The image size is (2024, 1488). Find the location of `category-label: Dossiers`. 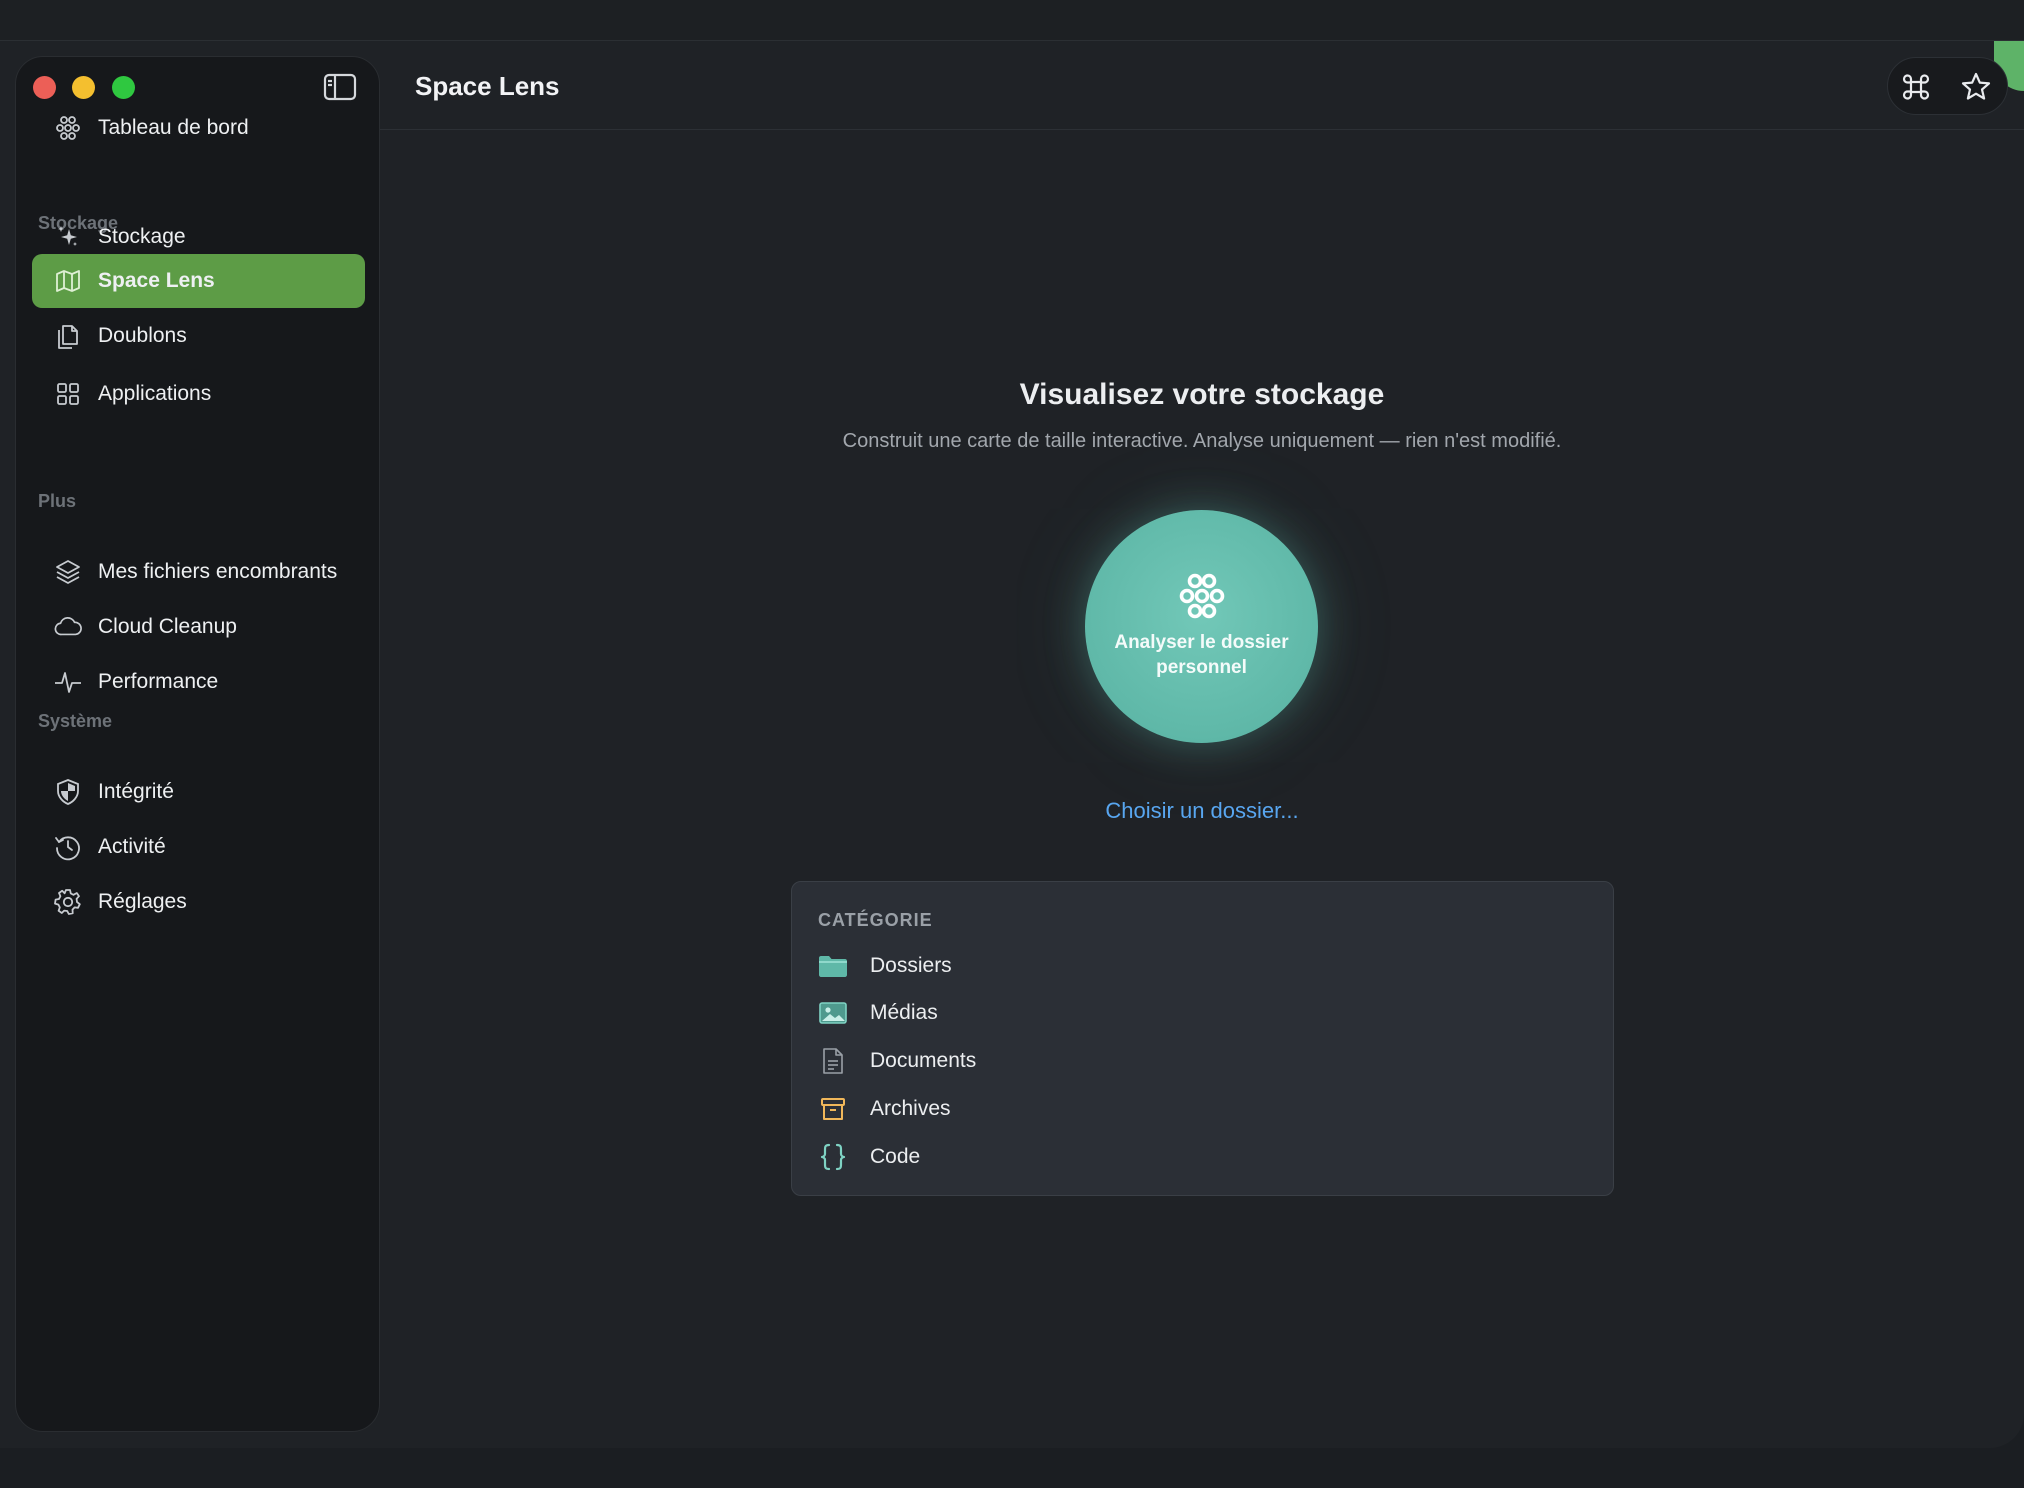

category-label: Dossiers is located at coordinates (911, 965).